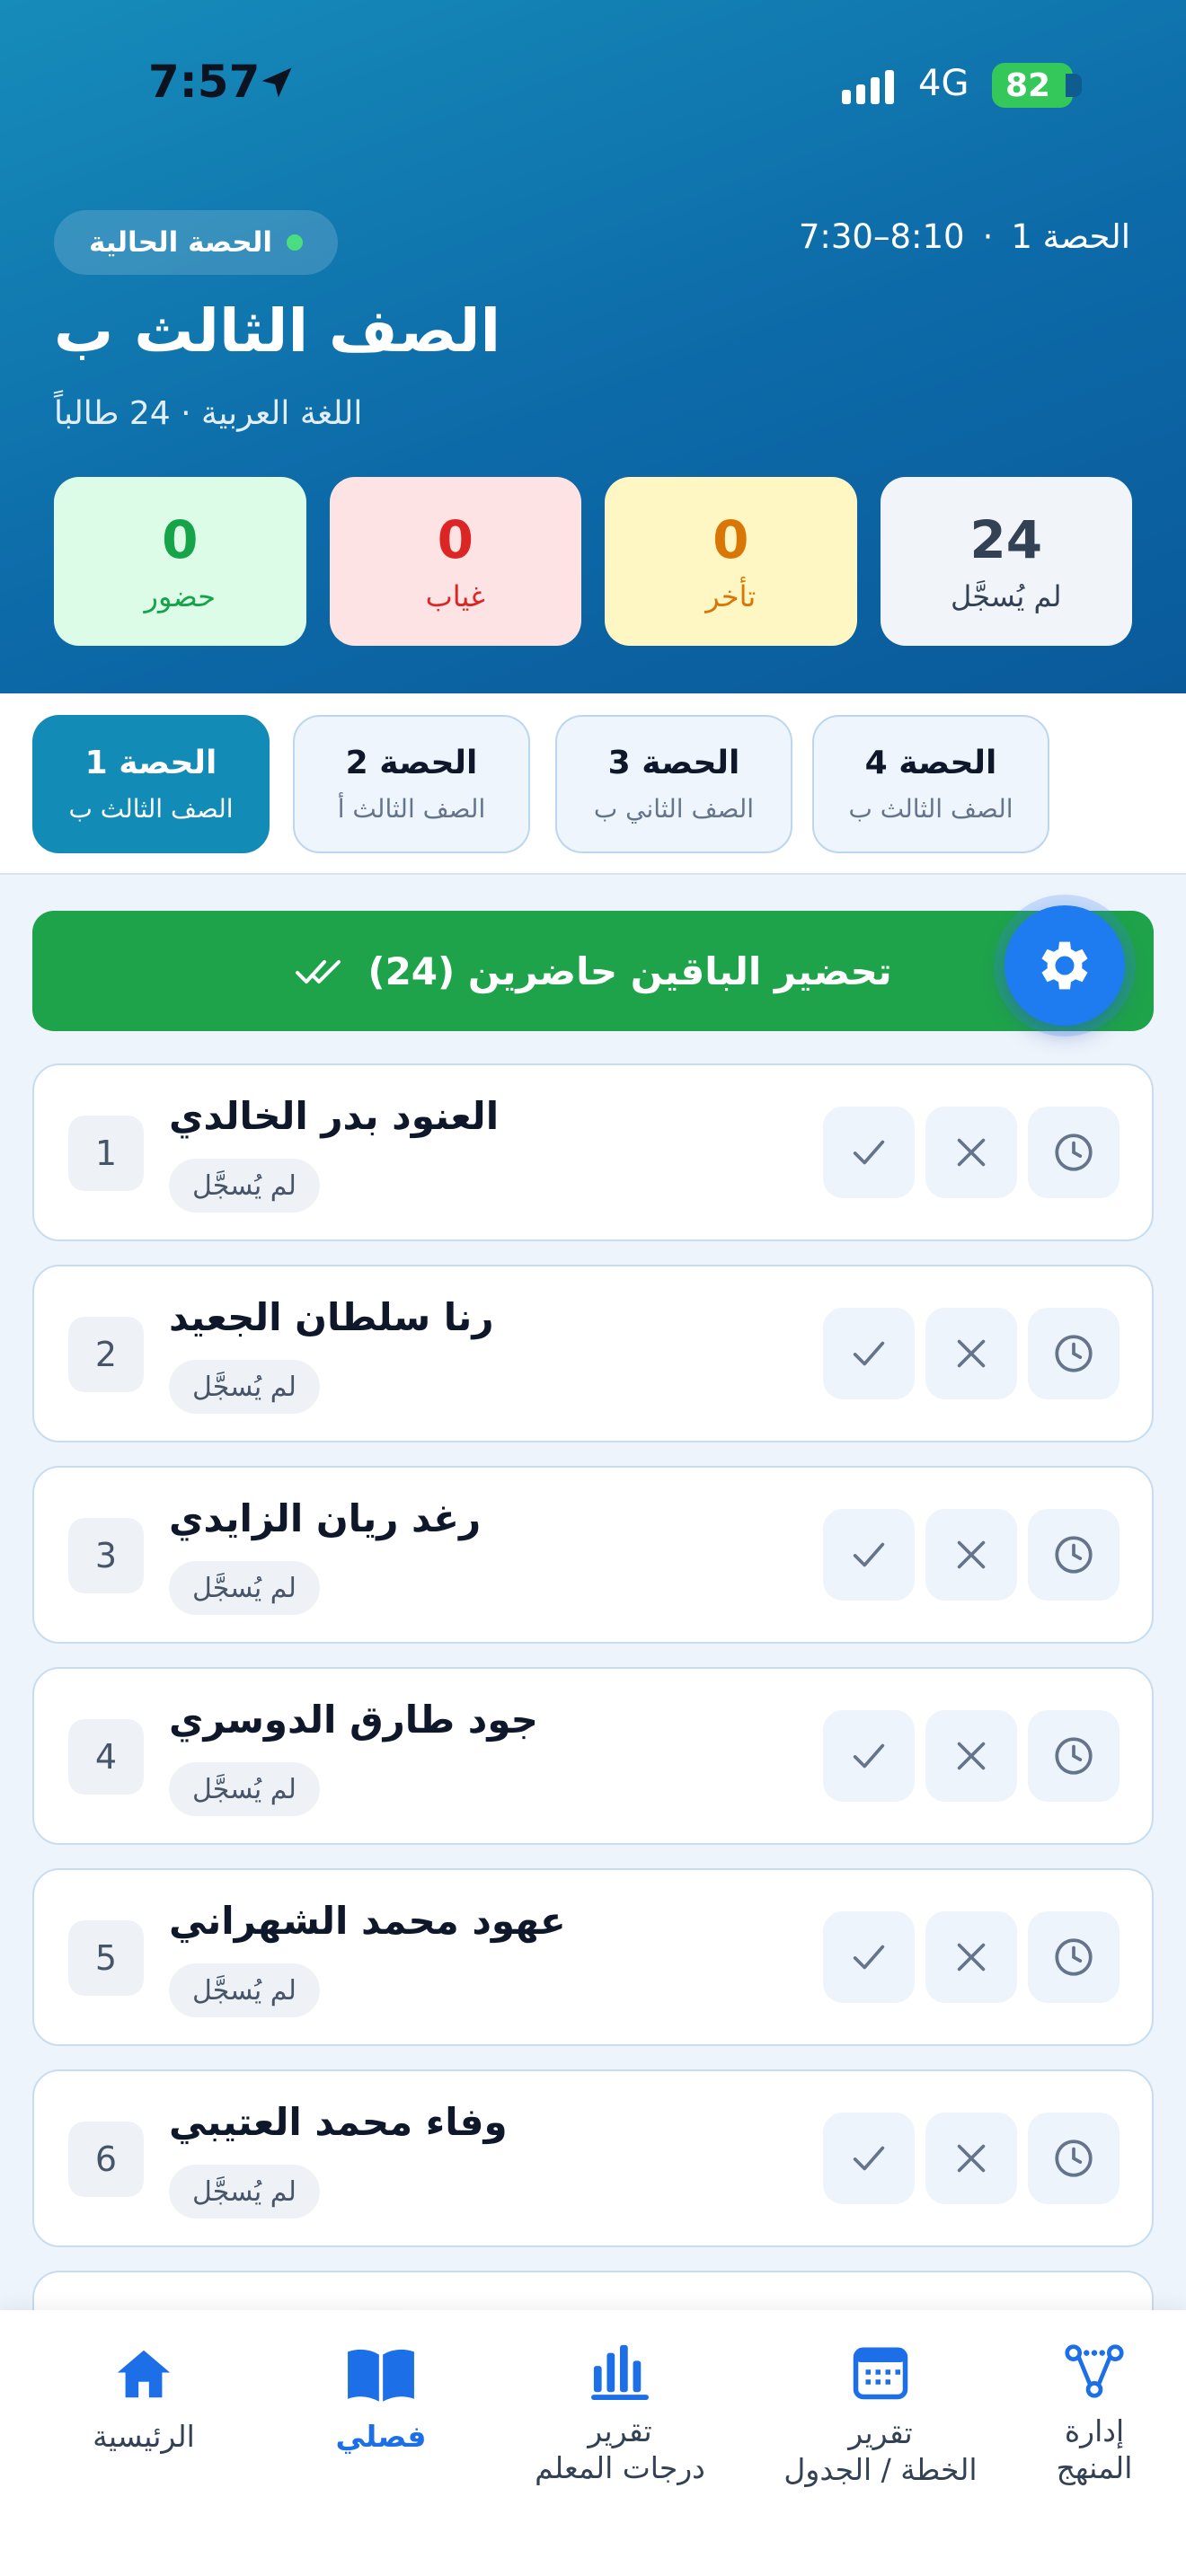  Describe the element at coordinates (620, 2449) in the screenshot. I see `nav-label: تقرير درجات المعلم` at that location.